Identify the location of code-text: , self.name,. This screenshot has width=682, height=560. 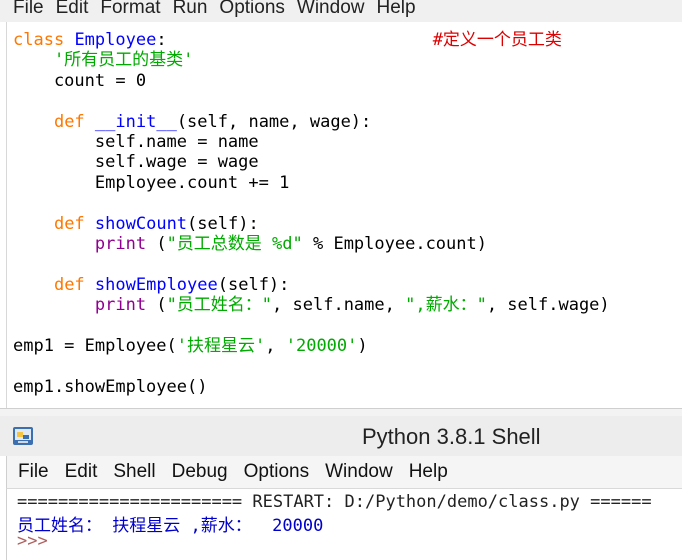
(339, 305).